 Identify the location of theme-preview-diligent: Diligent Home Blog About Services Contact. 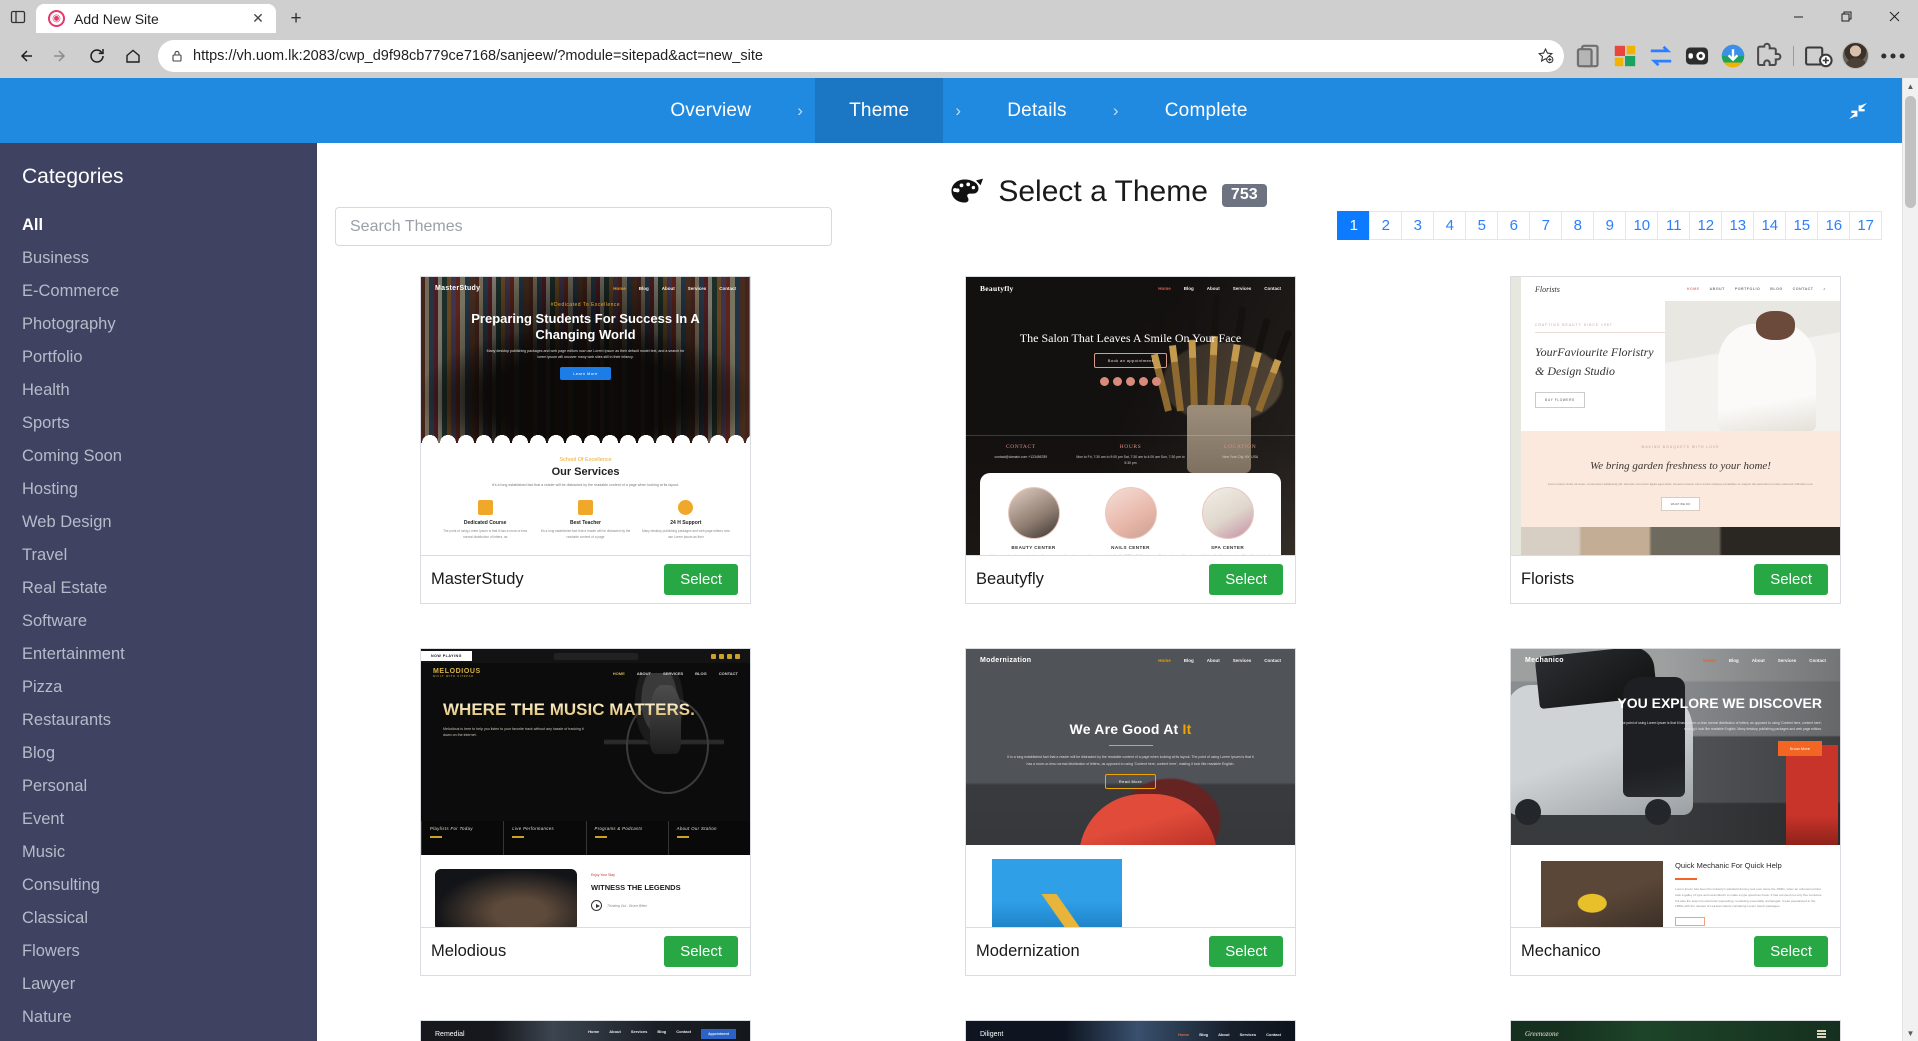
(1130, 1031).